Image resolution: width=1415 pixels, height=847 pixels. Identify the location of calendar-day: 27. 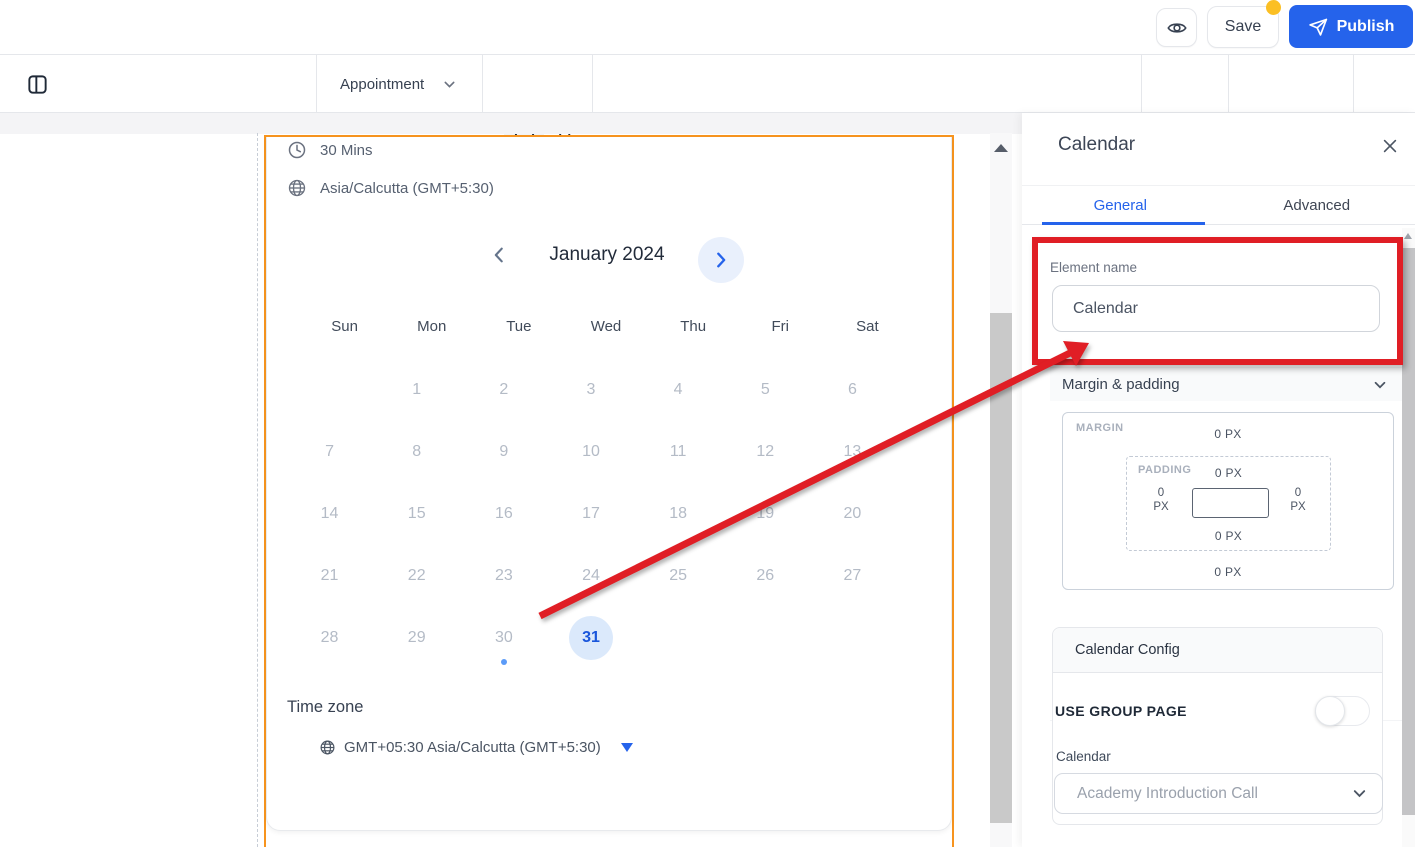
(852, 576).